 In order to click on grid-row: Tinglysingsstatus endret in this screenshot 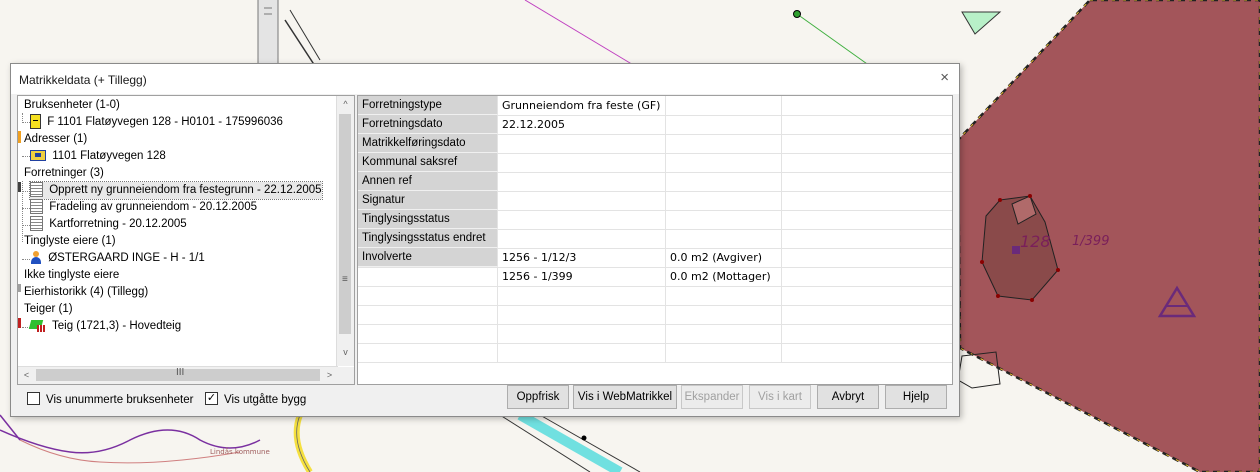, I will do `click(655, 239)`.